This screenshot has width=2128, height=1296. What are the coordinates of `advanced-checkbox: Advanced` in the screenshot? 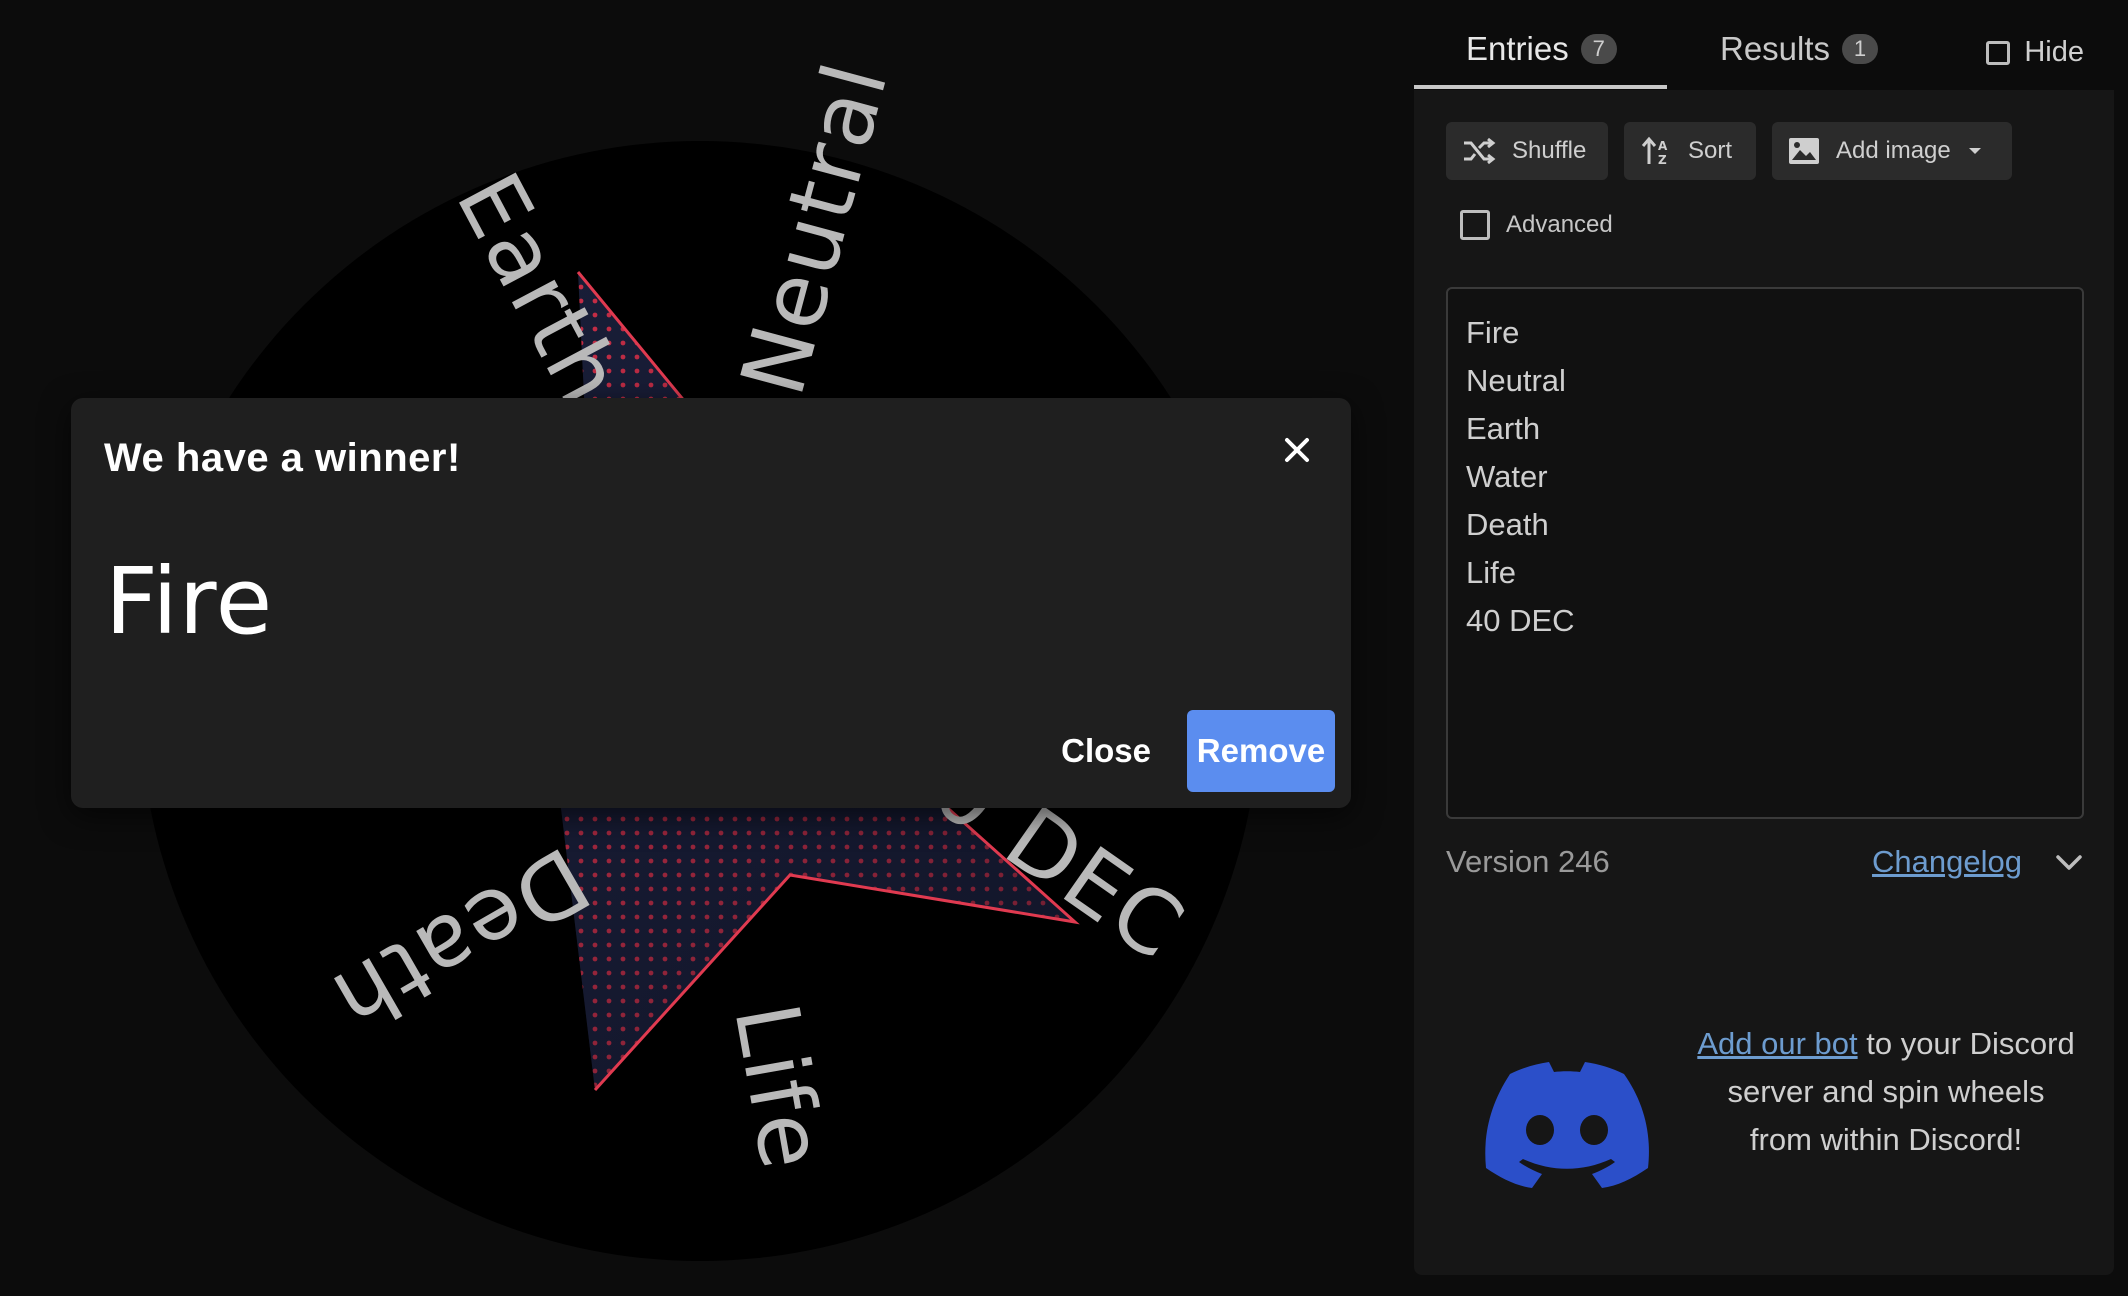 It's located at (1536, 225).